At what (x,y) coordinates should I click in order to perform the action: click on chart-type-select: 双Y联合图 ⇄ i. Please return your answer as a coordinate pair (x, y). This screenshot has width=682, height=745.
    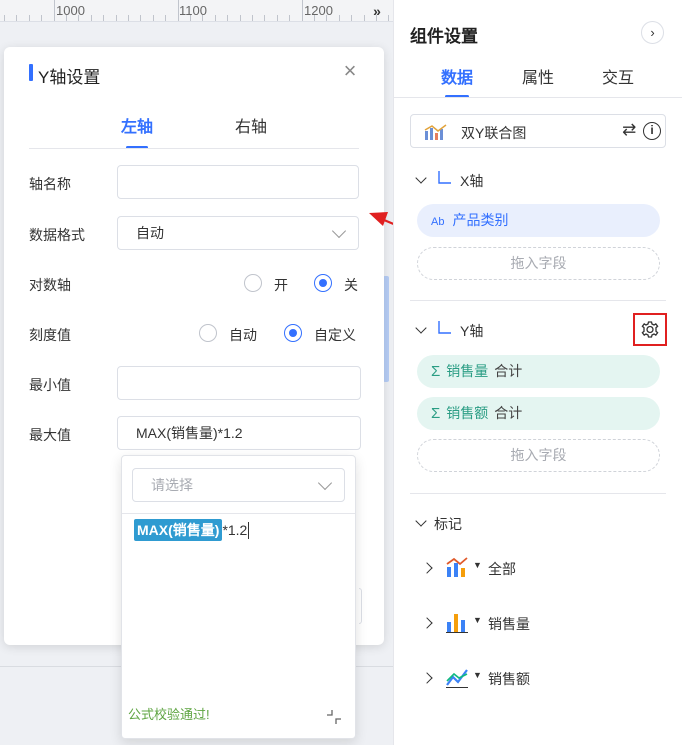
    Looking at the image, I should click on (538, 131).